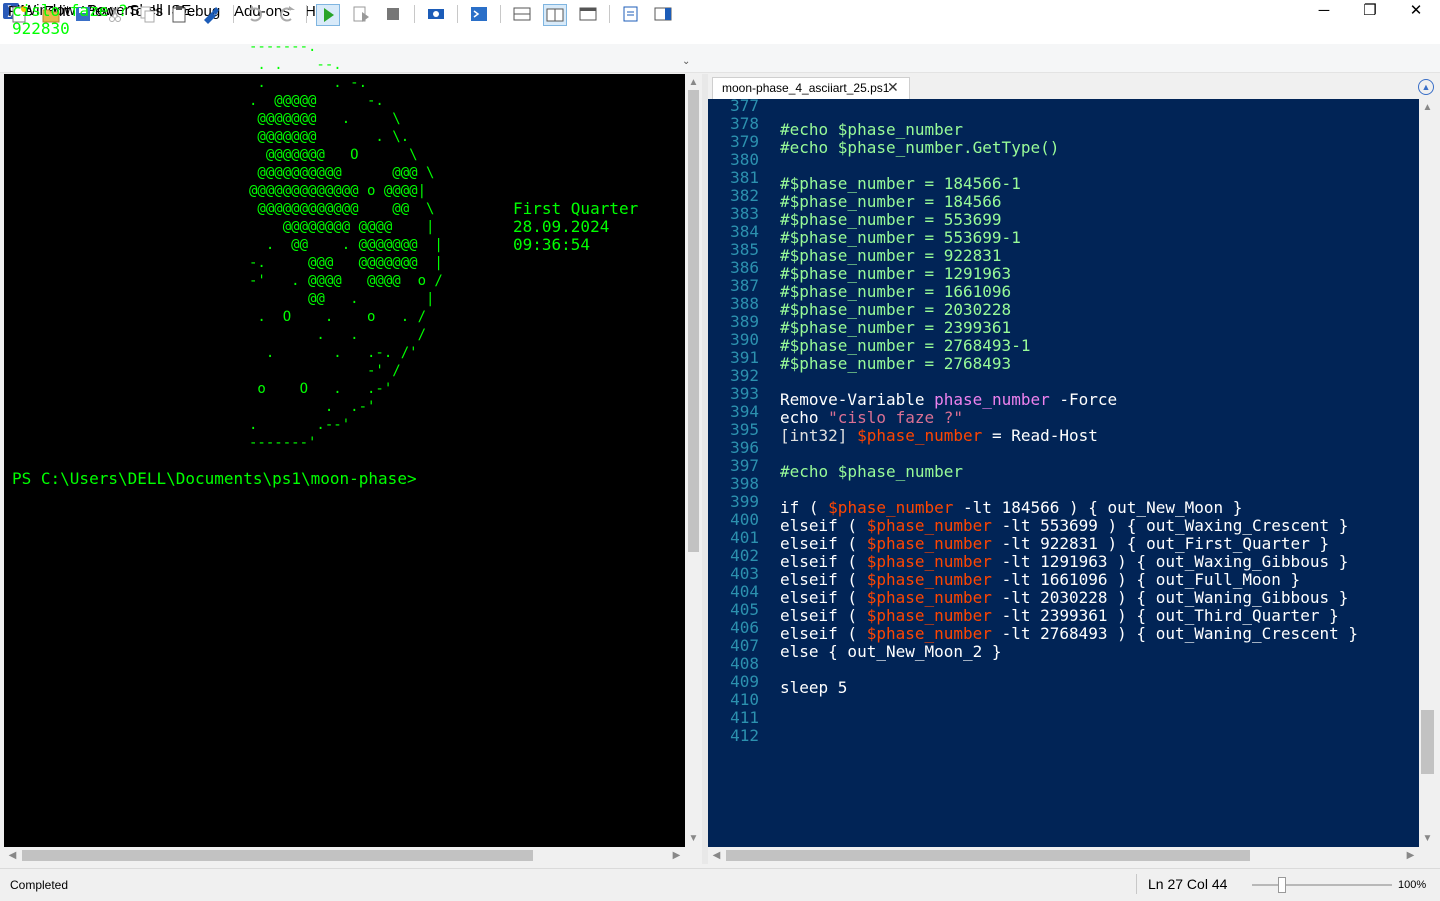 The image size is (1440, 901). I want to click on status-separator, so click(1136, 884).